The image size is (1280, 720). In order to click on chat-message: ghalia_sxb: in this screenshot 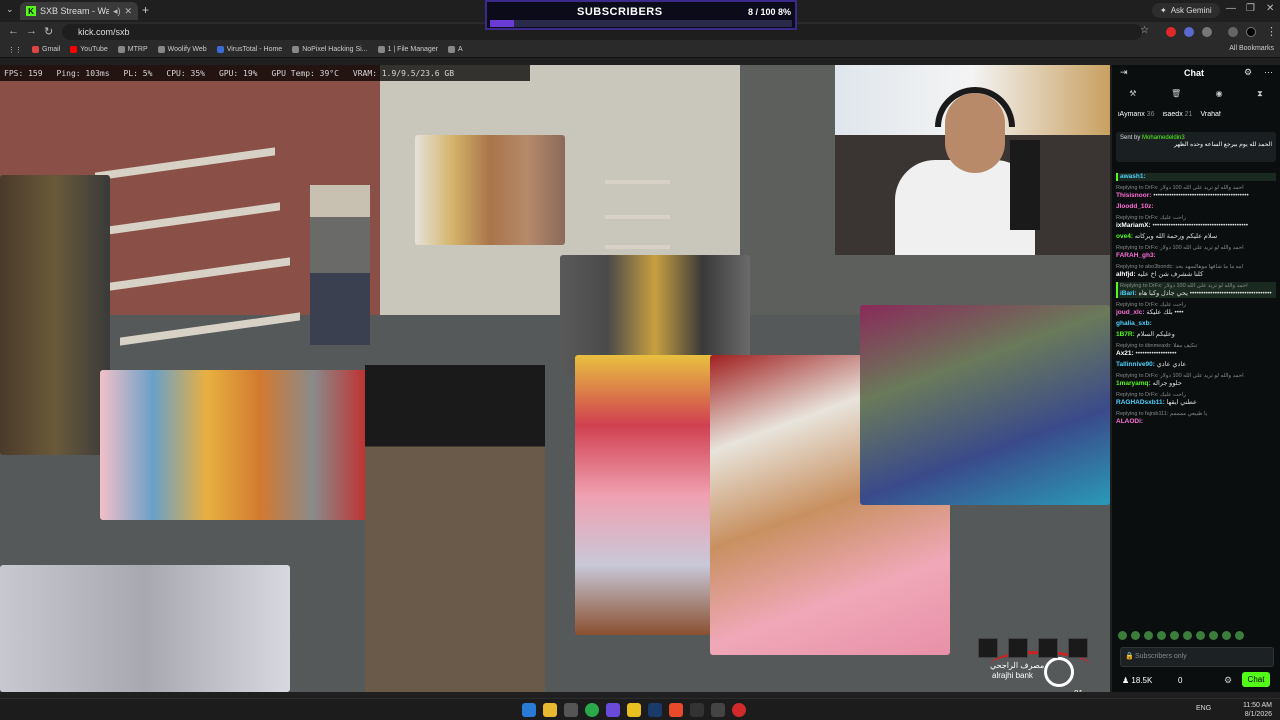, I will do `click(1196, 324)`.